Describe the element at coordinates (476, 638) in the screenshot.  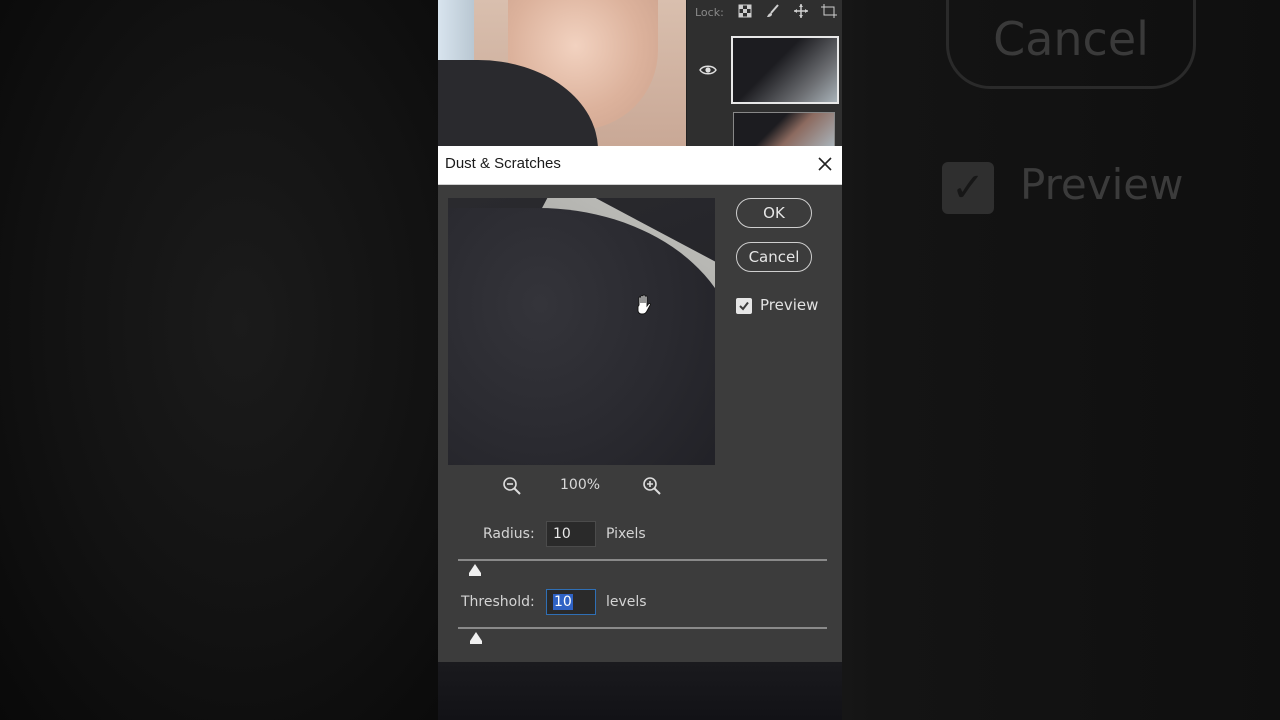
I see `threshold-slider-thumb` at that location.